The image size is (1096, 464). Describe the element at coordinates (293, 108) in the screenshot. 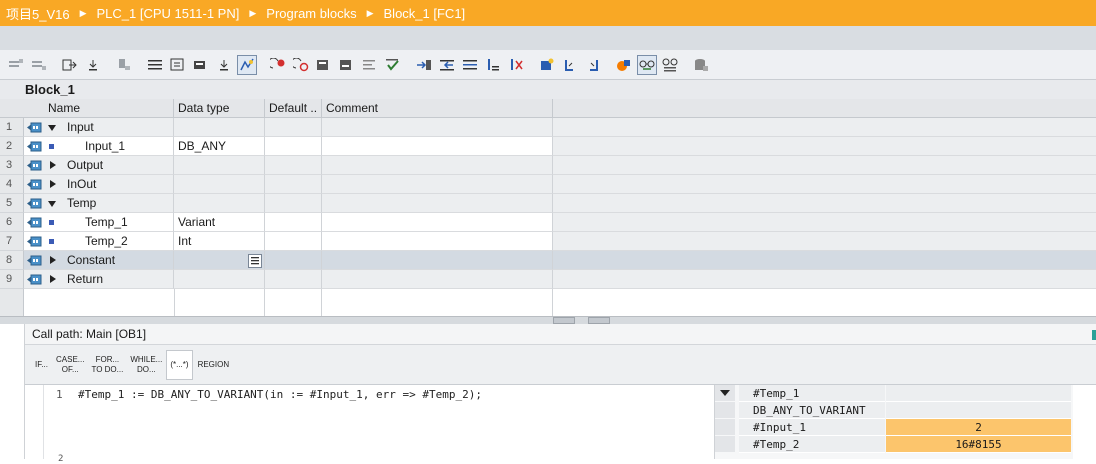

I see `column-header-default: Default ..` at that location.